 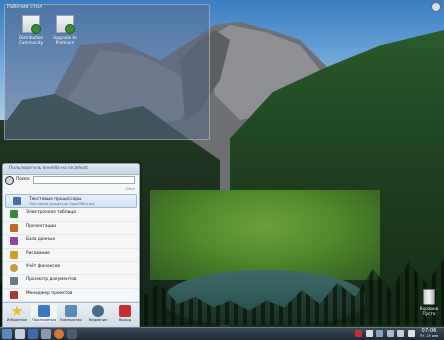 What do you see at coordinates (17, 320) in the screenshot?
I see `tab-label: Избранное` at bounding box center [17, 320].